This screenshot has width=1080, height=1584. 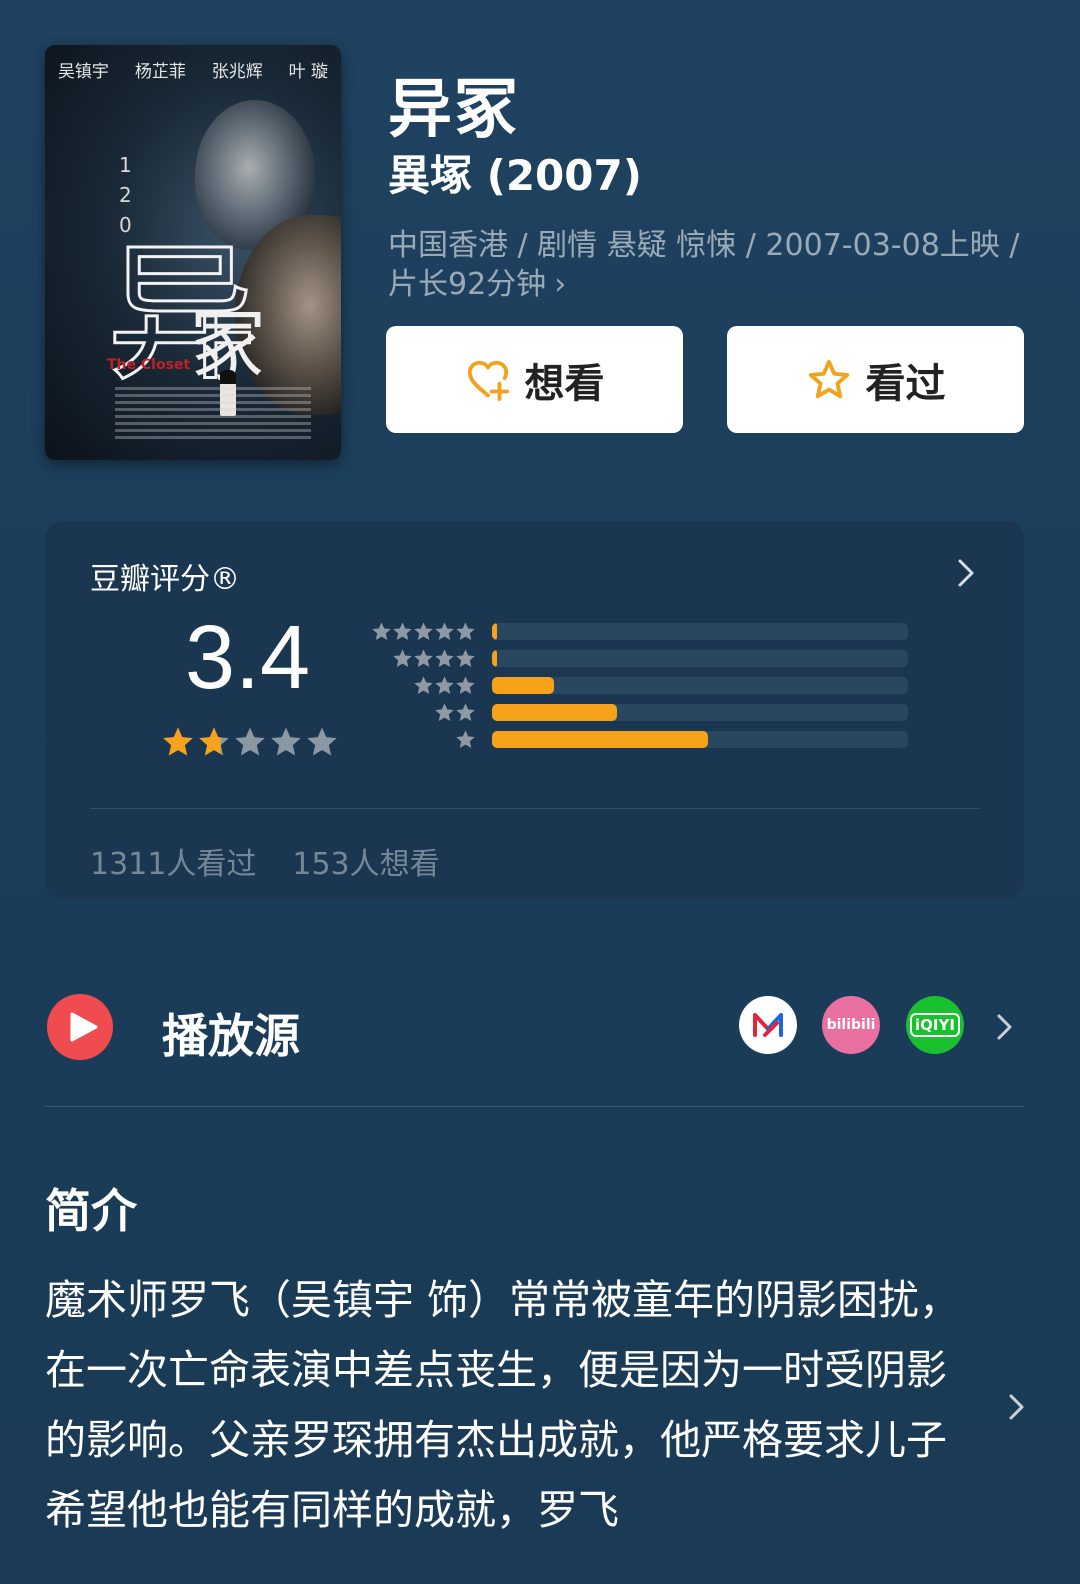 I want to click on iqiyi-icon: iQIYI, so click(x=935, y=1025).